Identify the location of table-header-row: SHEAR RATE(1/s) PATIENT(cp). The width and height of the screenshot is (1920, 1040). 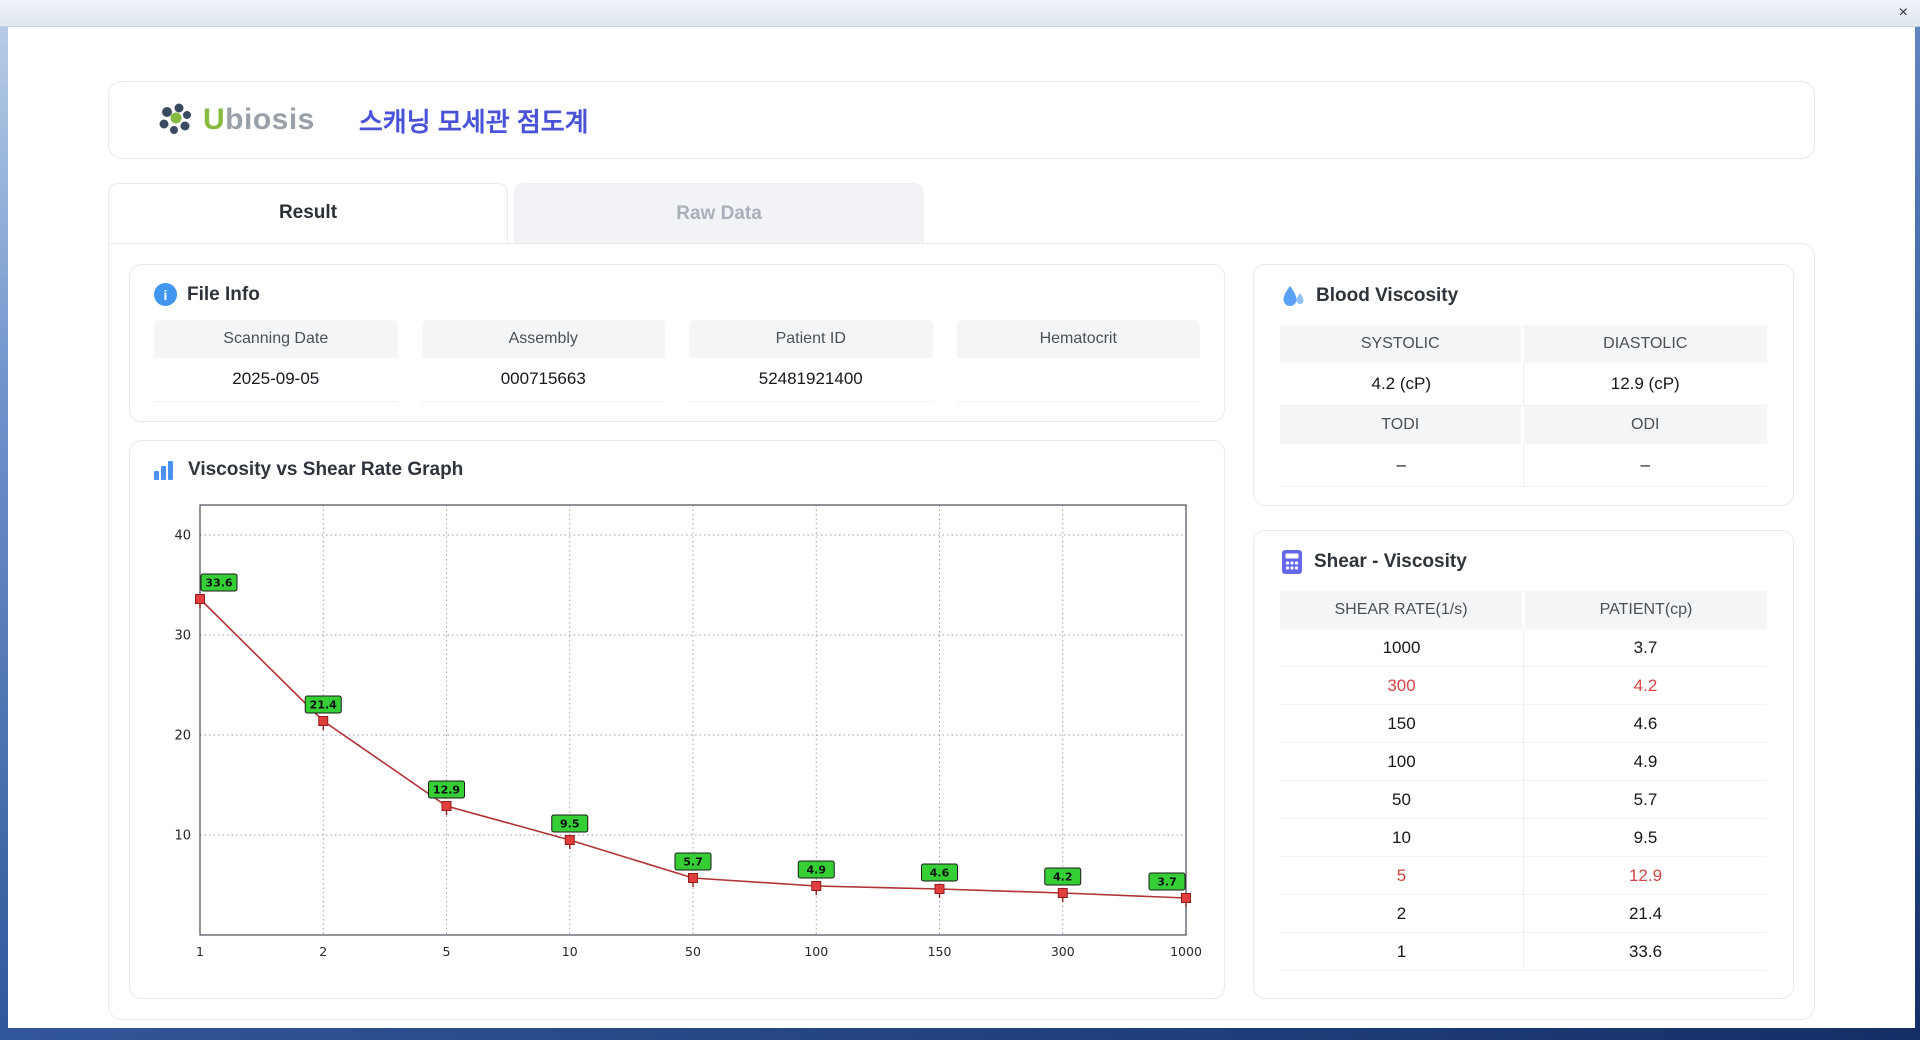
(1523, 610).